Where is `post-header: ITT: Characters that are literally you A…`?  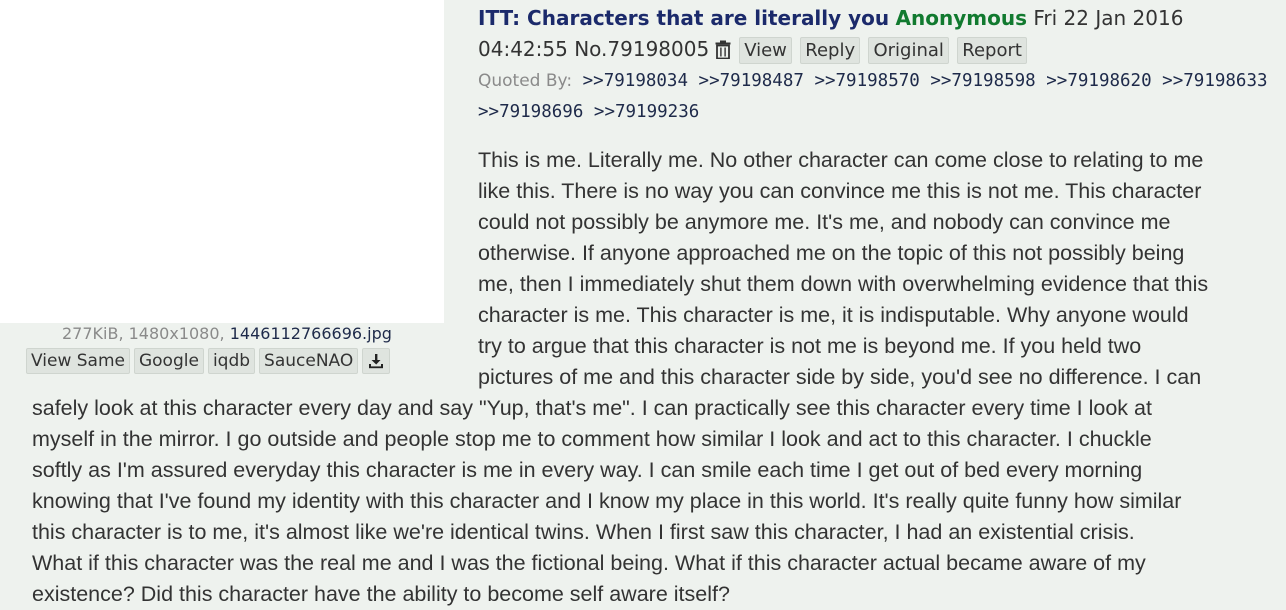
post-header: ITT: Characters that are literally you A… is located at coordinates (878, 35).